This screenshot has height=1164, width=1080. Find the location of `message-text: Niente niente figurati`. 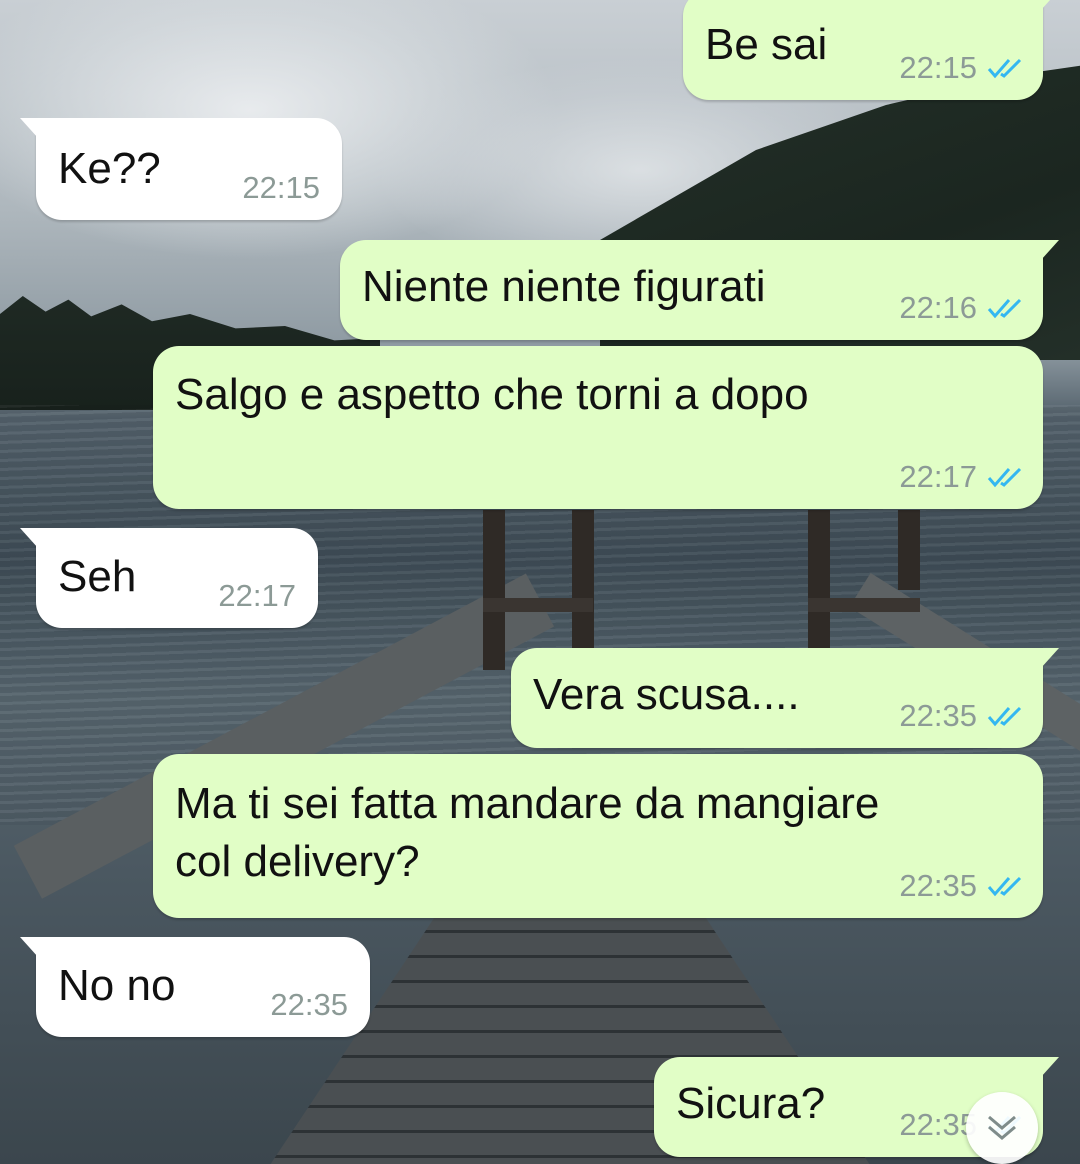

message-text: Niente niente figurati is located at coordinates (564, 286).